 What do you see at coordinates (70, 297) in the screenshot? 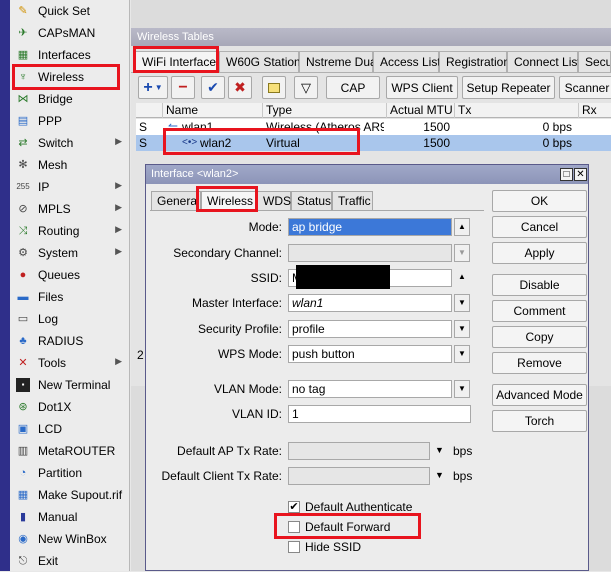
I see `sidebar-item-files: ▬ Files` at bounding box center [70, 297].